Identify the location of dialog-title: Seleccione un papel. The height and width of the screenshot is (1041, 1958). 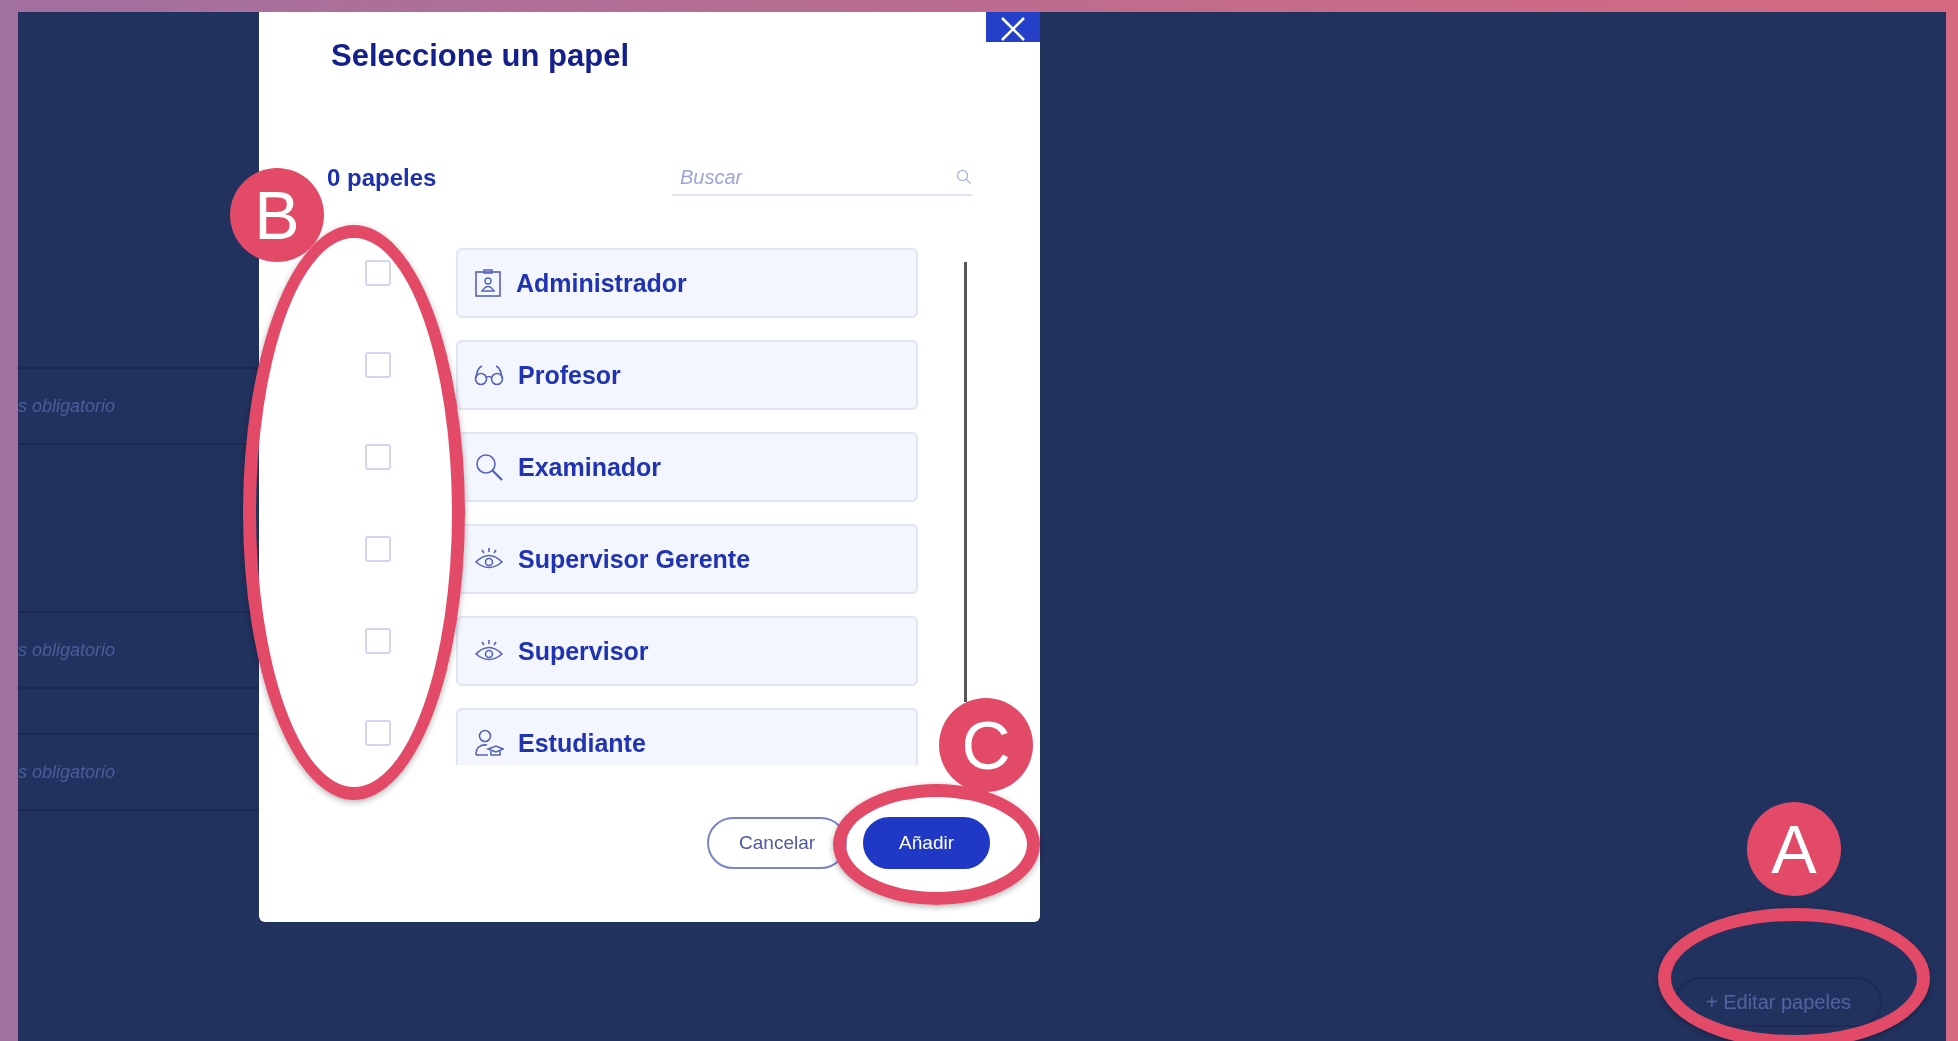
(480, 56).